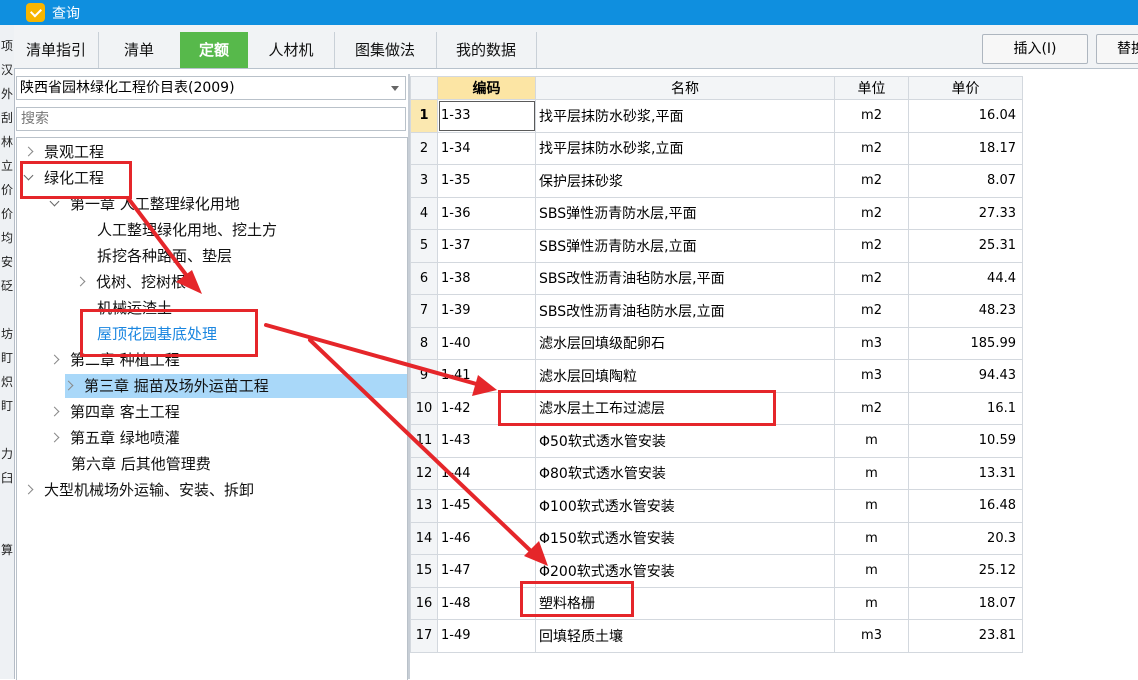 Image resolution: width=1138 pixels, height=680 pixels. Describe the element at coordinates (716, 506) in the screenshot. I see `table-row: 13 1-45 Φ100软式透水管安装 m 16.48` at that location.